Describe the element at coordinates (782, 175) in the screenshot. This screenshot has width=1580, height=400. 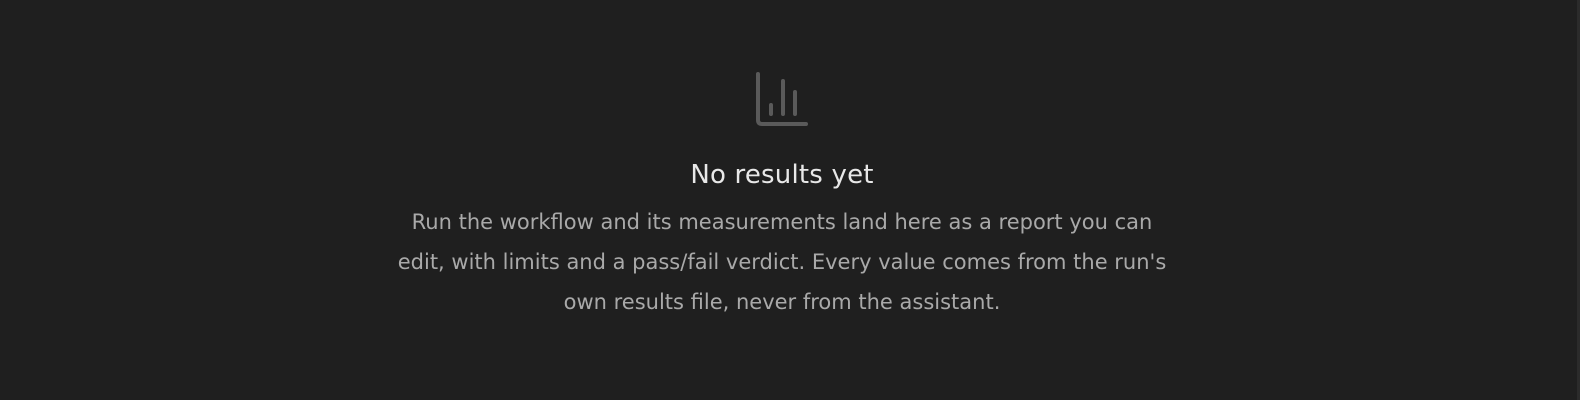
I see `empty-state-title: No results yet` at that location.